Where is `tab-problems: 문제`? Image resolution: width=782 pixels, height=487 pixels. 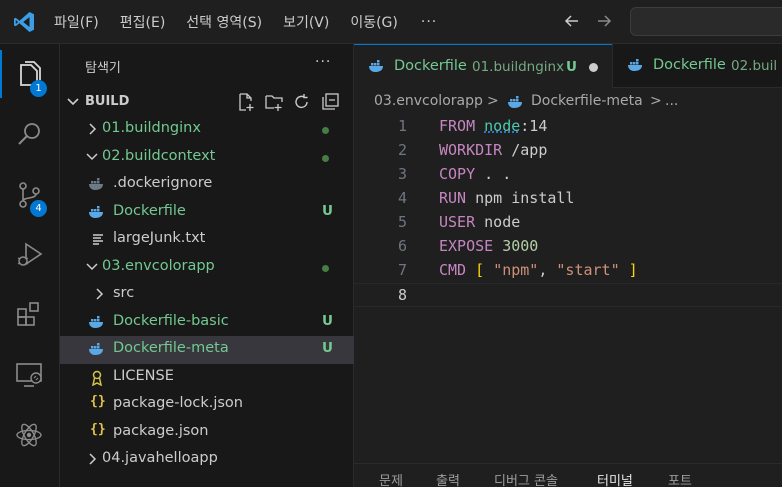
tab-problems: 문제 is located at coordinates (391, 478).